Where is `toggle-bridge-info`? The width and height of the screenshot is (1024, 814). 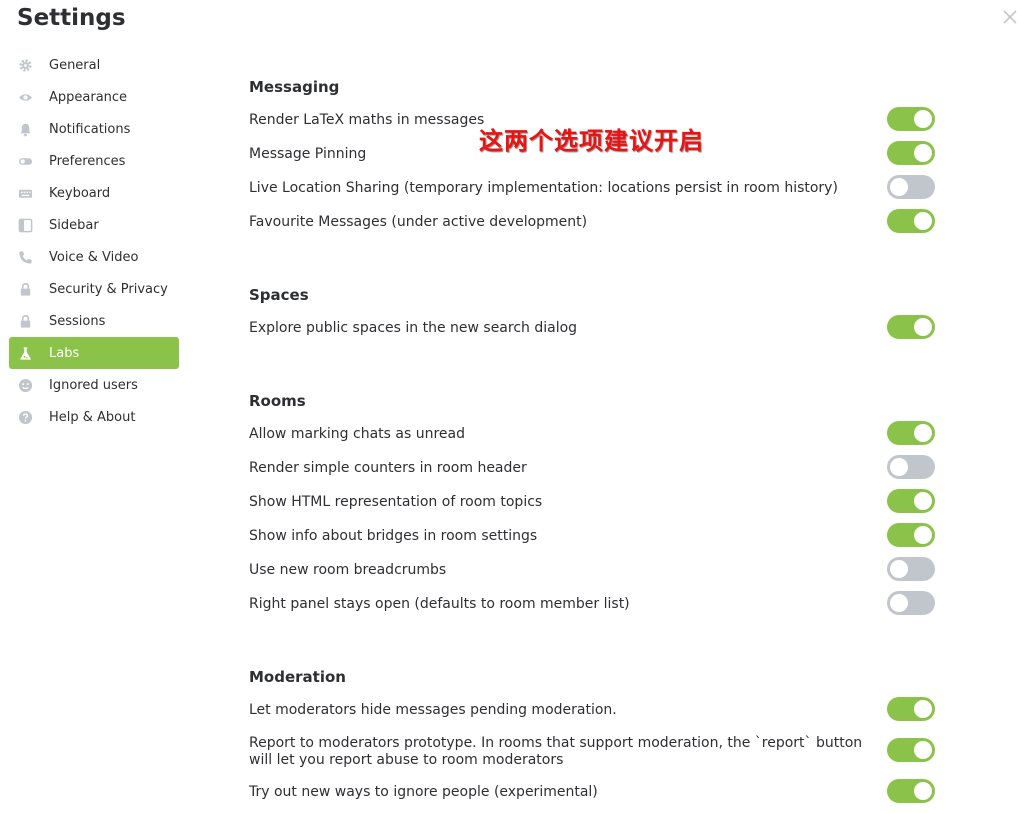 toggle-bridge-info is located at coordinates (911, 535).